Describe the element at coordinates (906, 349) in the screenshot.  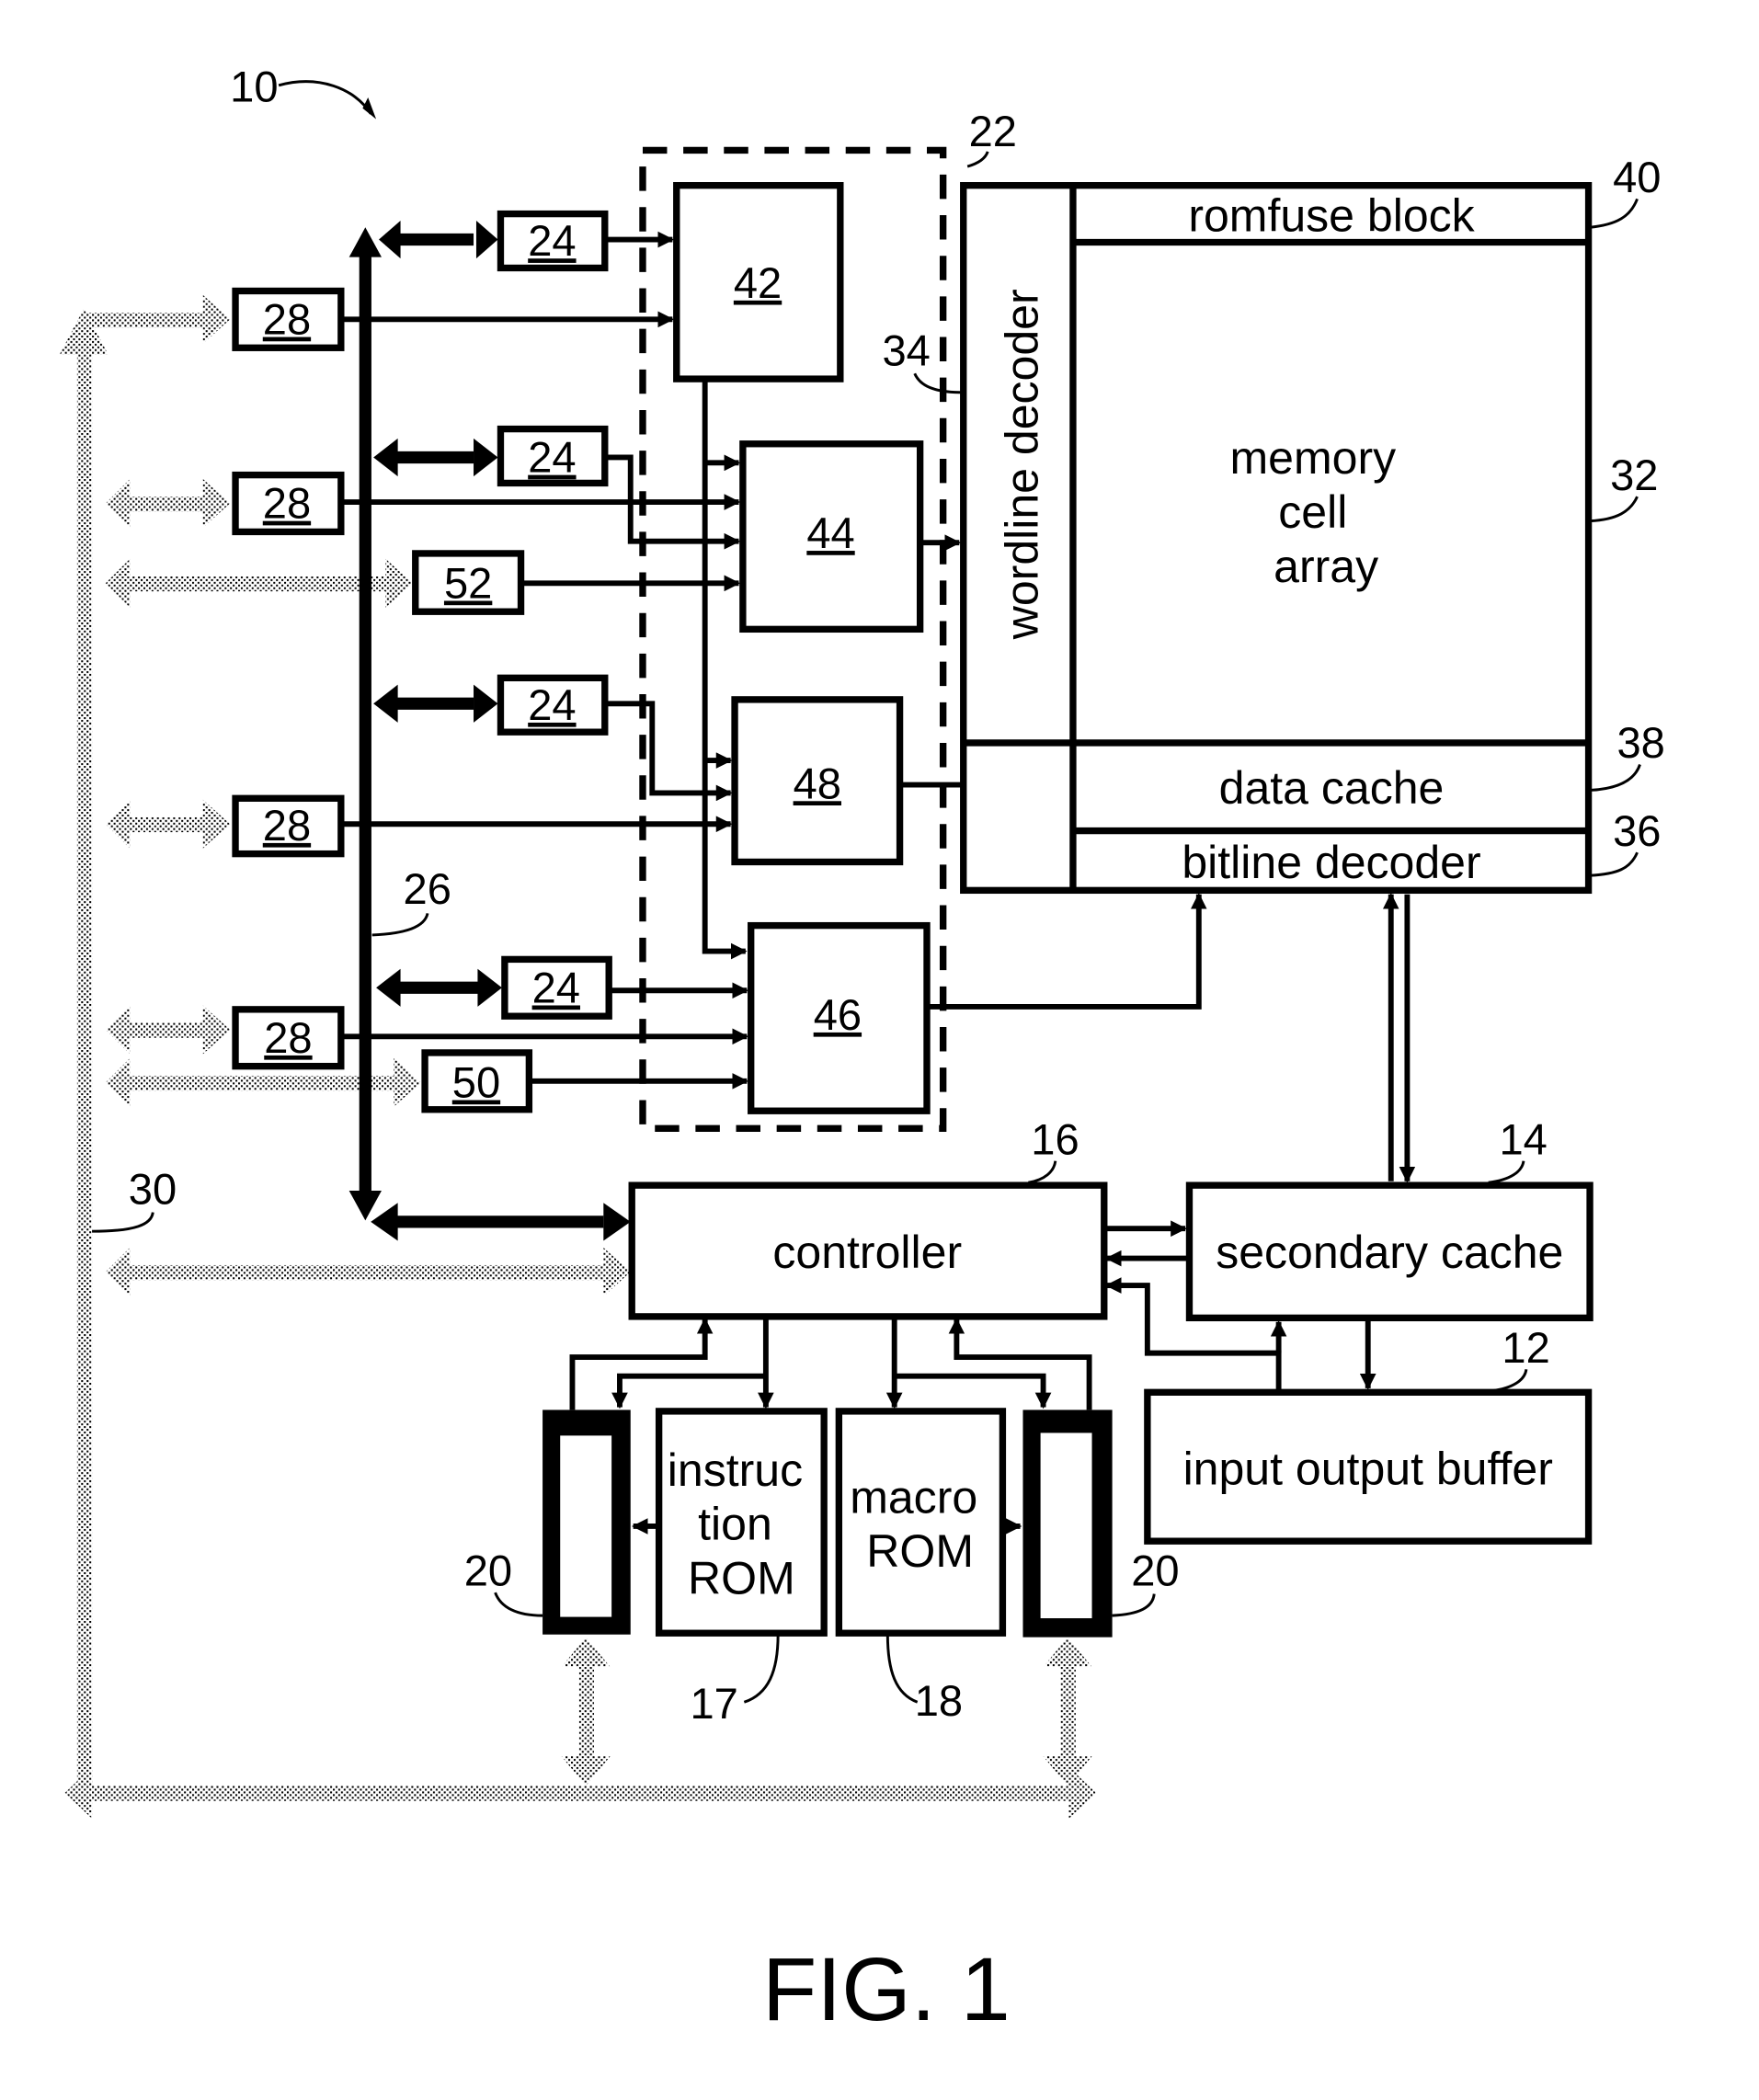
I see `svg-text: 34` at that location.